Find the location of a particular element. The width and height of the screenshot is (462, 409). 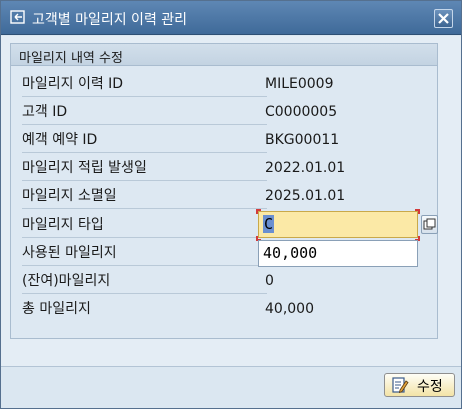

group-title: 마일리지 내역 수정 is located at coordinates (71, 58).